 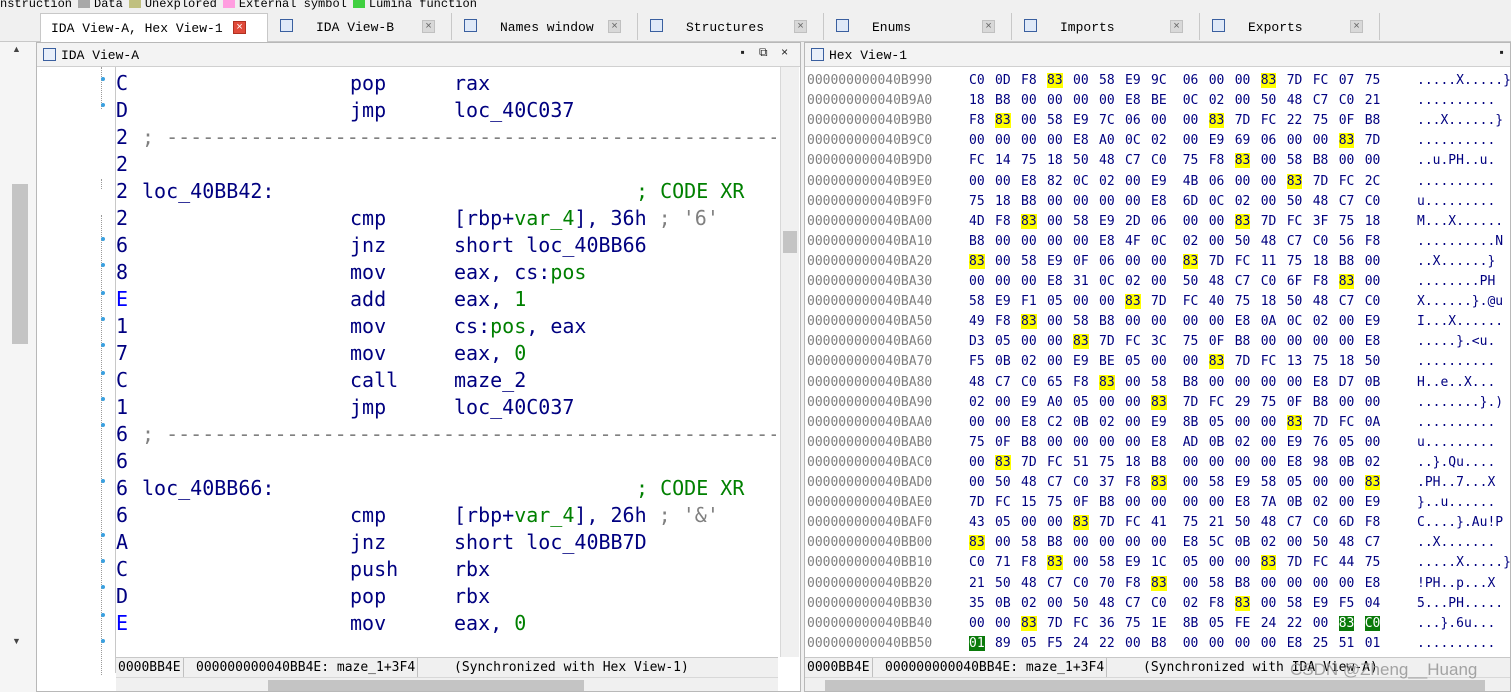 What do you see at coordinates (1107, 120) in the screenshot?
I see `hex-byte: 7C` at bounding box center [1107, 120].